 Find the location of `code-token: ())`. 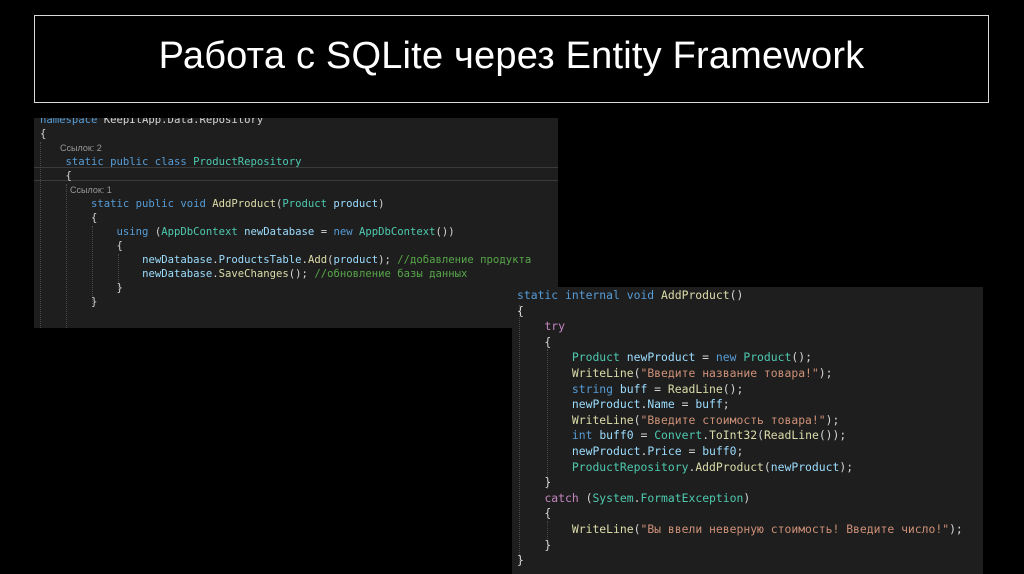

code-token: ()) is located at coordinates (445, 232).